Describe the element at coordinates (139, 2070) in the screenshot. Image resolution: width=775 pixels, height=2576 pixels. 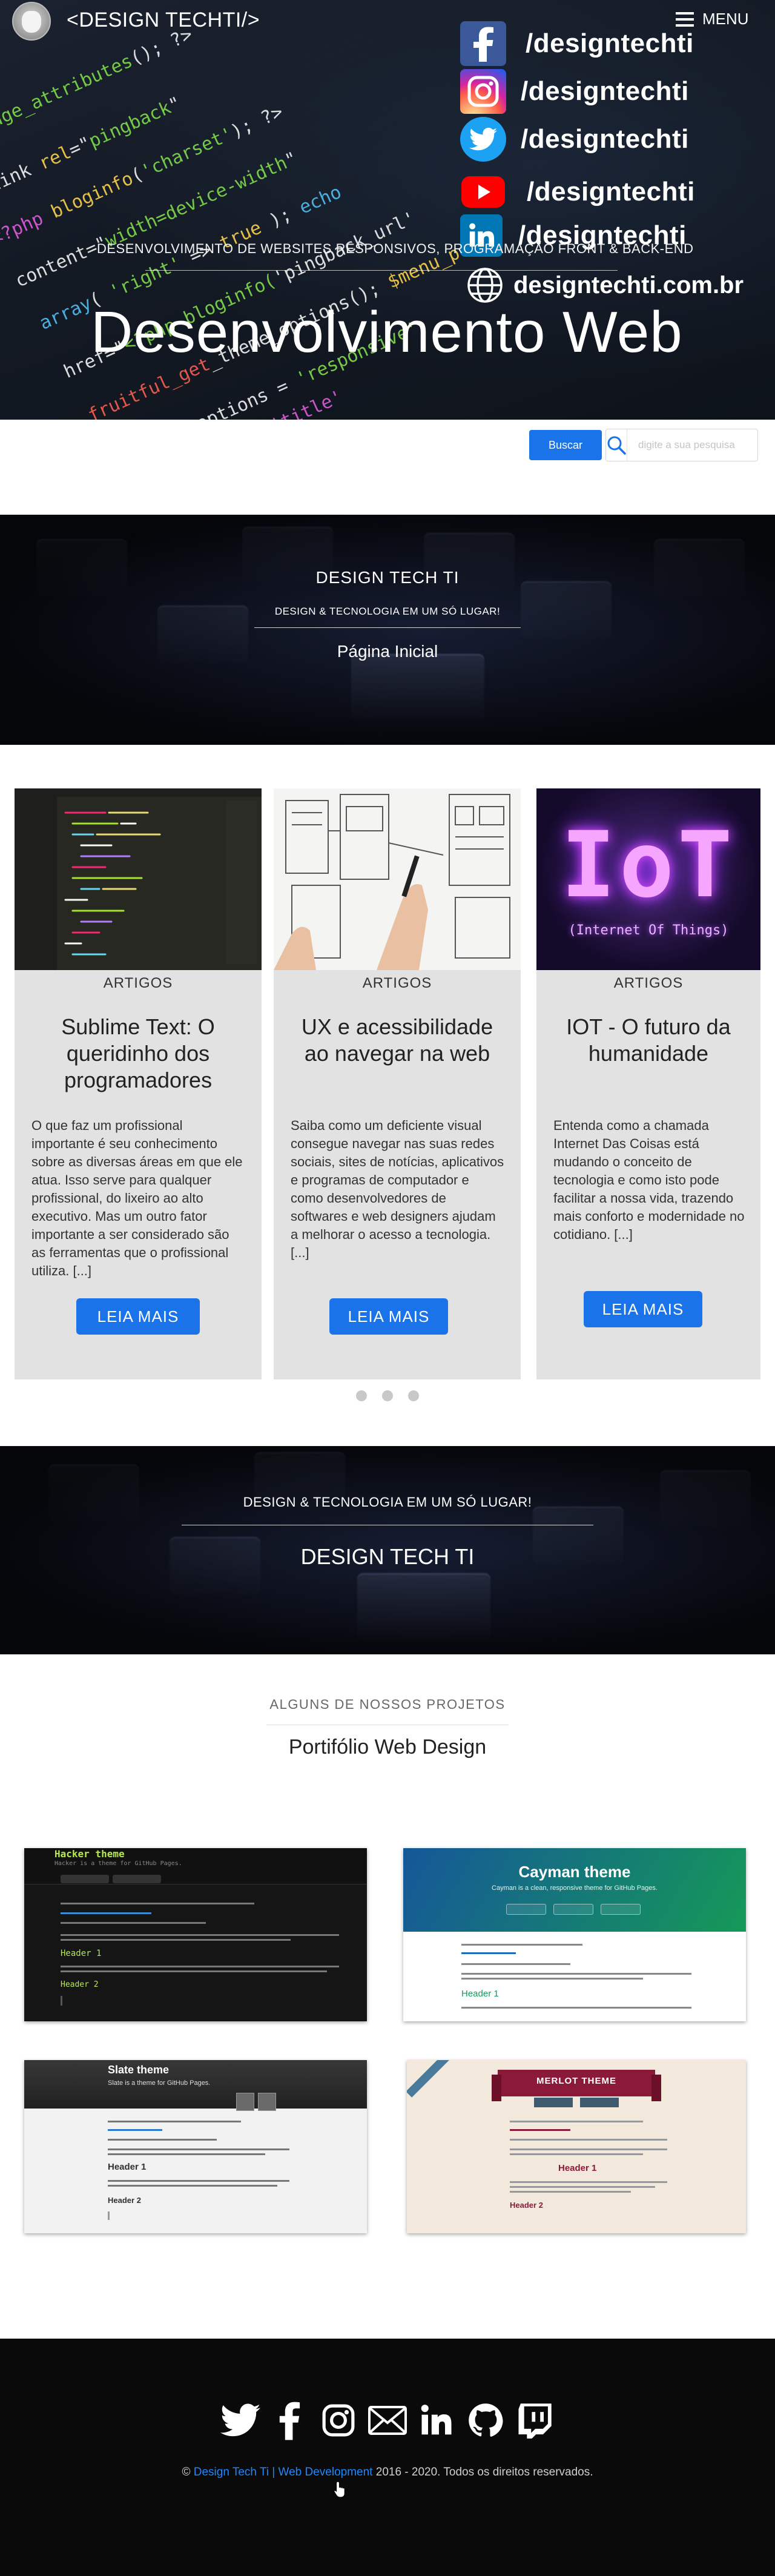
I see `project-name: Slate theme` at that location.